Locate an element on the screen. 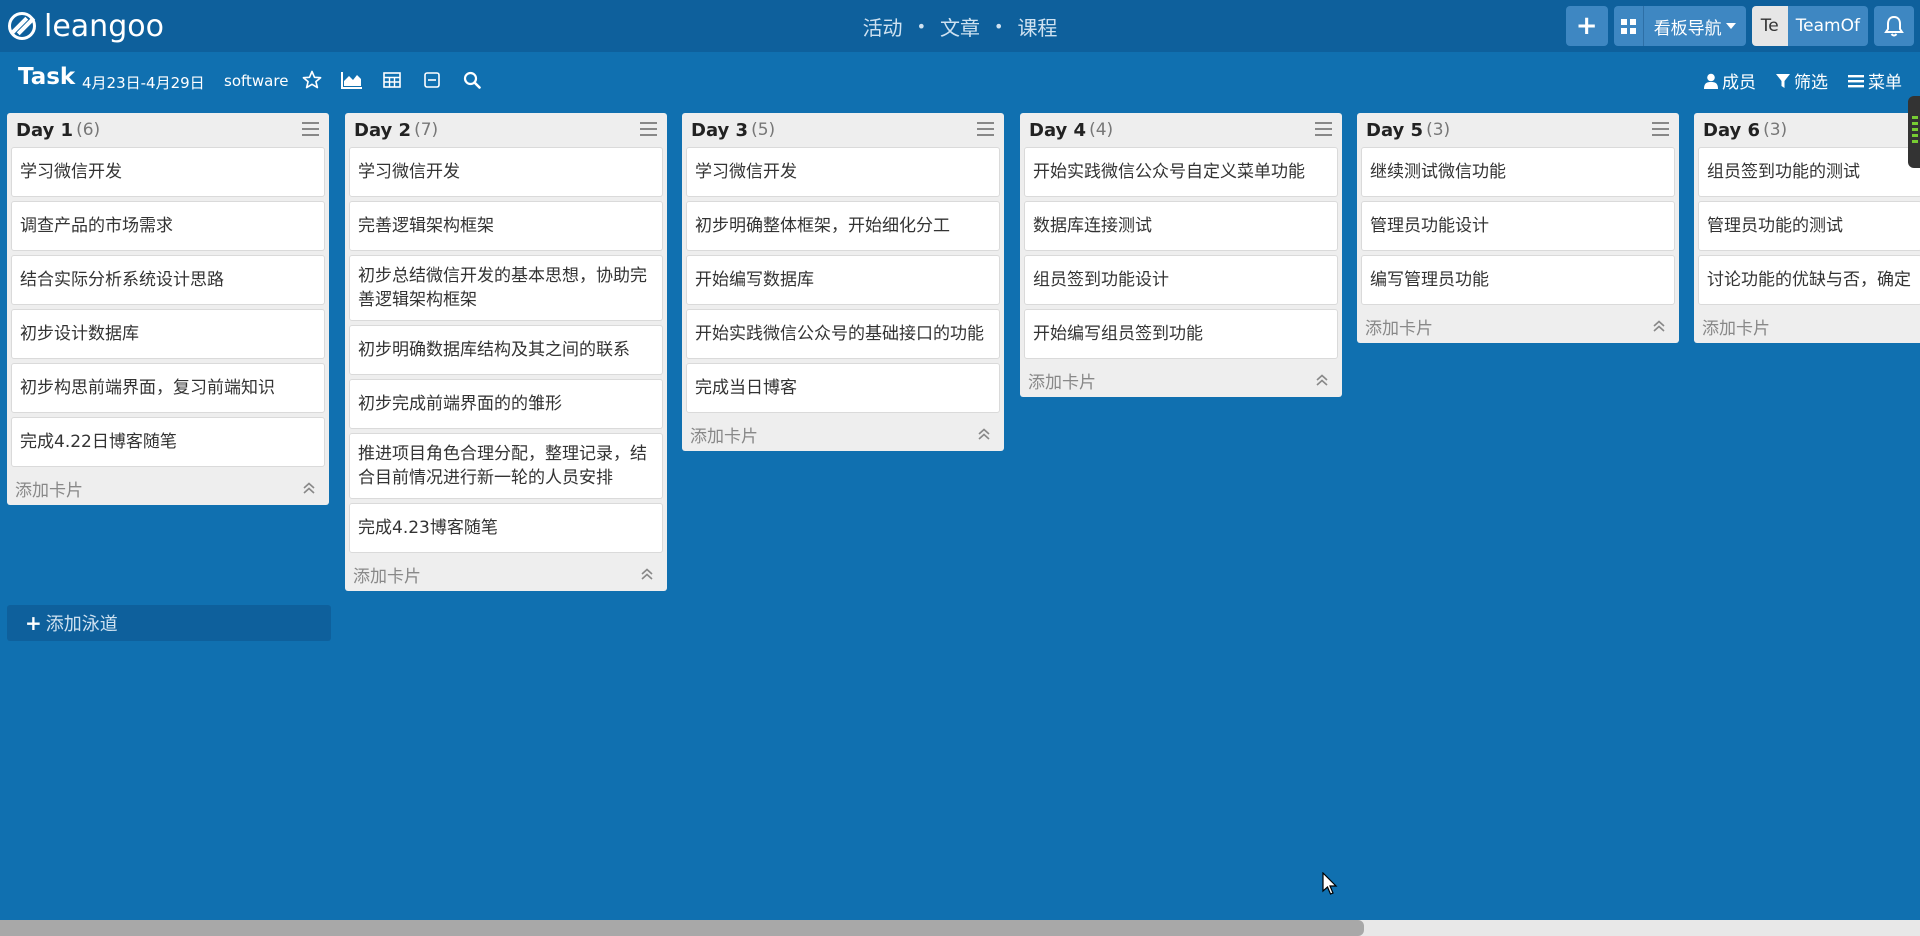 This screenshot has width=1920, height=936. notifications-button is located at coordinates (1894, 26).